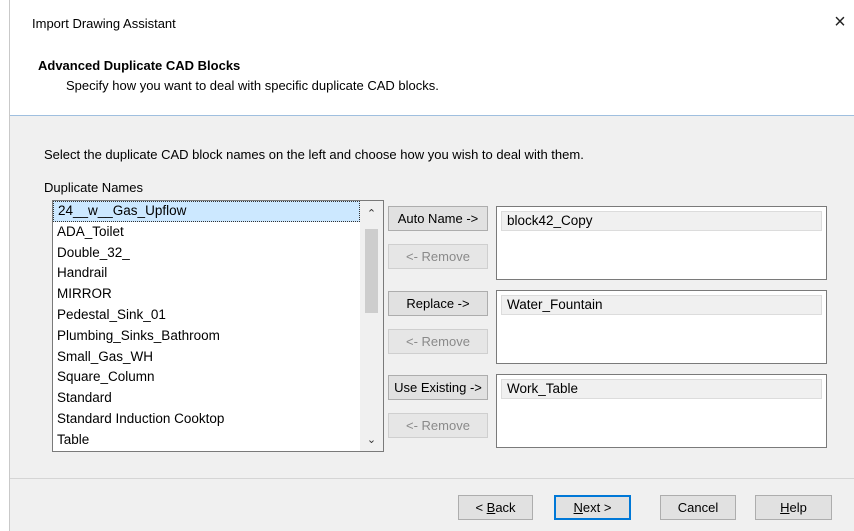 The width and height of the screenshot is (854, 531). Describe the element at coordinates (139, 65) in the screenshot. I see `page-title: Advanced Duplicate CAD Blocks` at that location.